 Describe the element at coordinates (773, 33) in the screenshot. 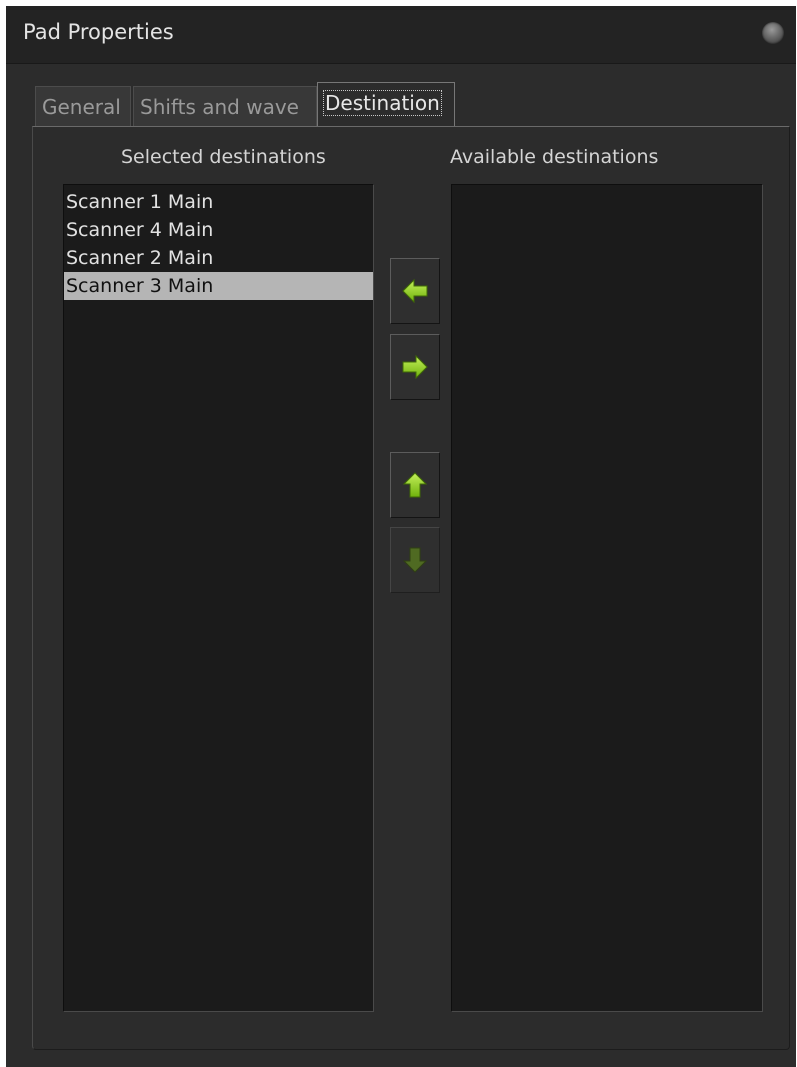

I see `window-knob-icon` at that location.